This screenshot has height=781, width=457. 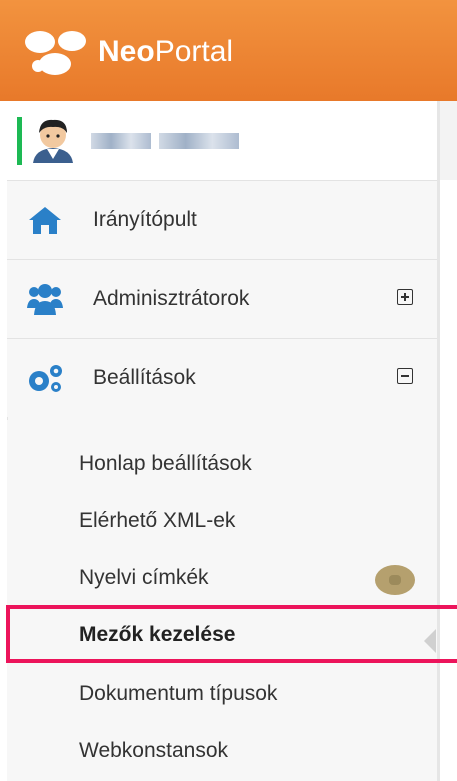 What do you see at coordinates (194, 51) in the screenshot?
I see `brand-name-light: Portal` at bounding box center [194, 51].